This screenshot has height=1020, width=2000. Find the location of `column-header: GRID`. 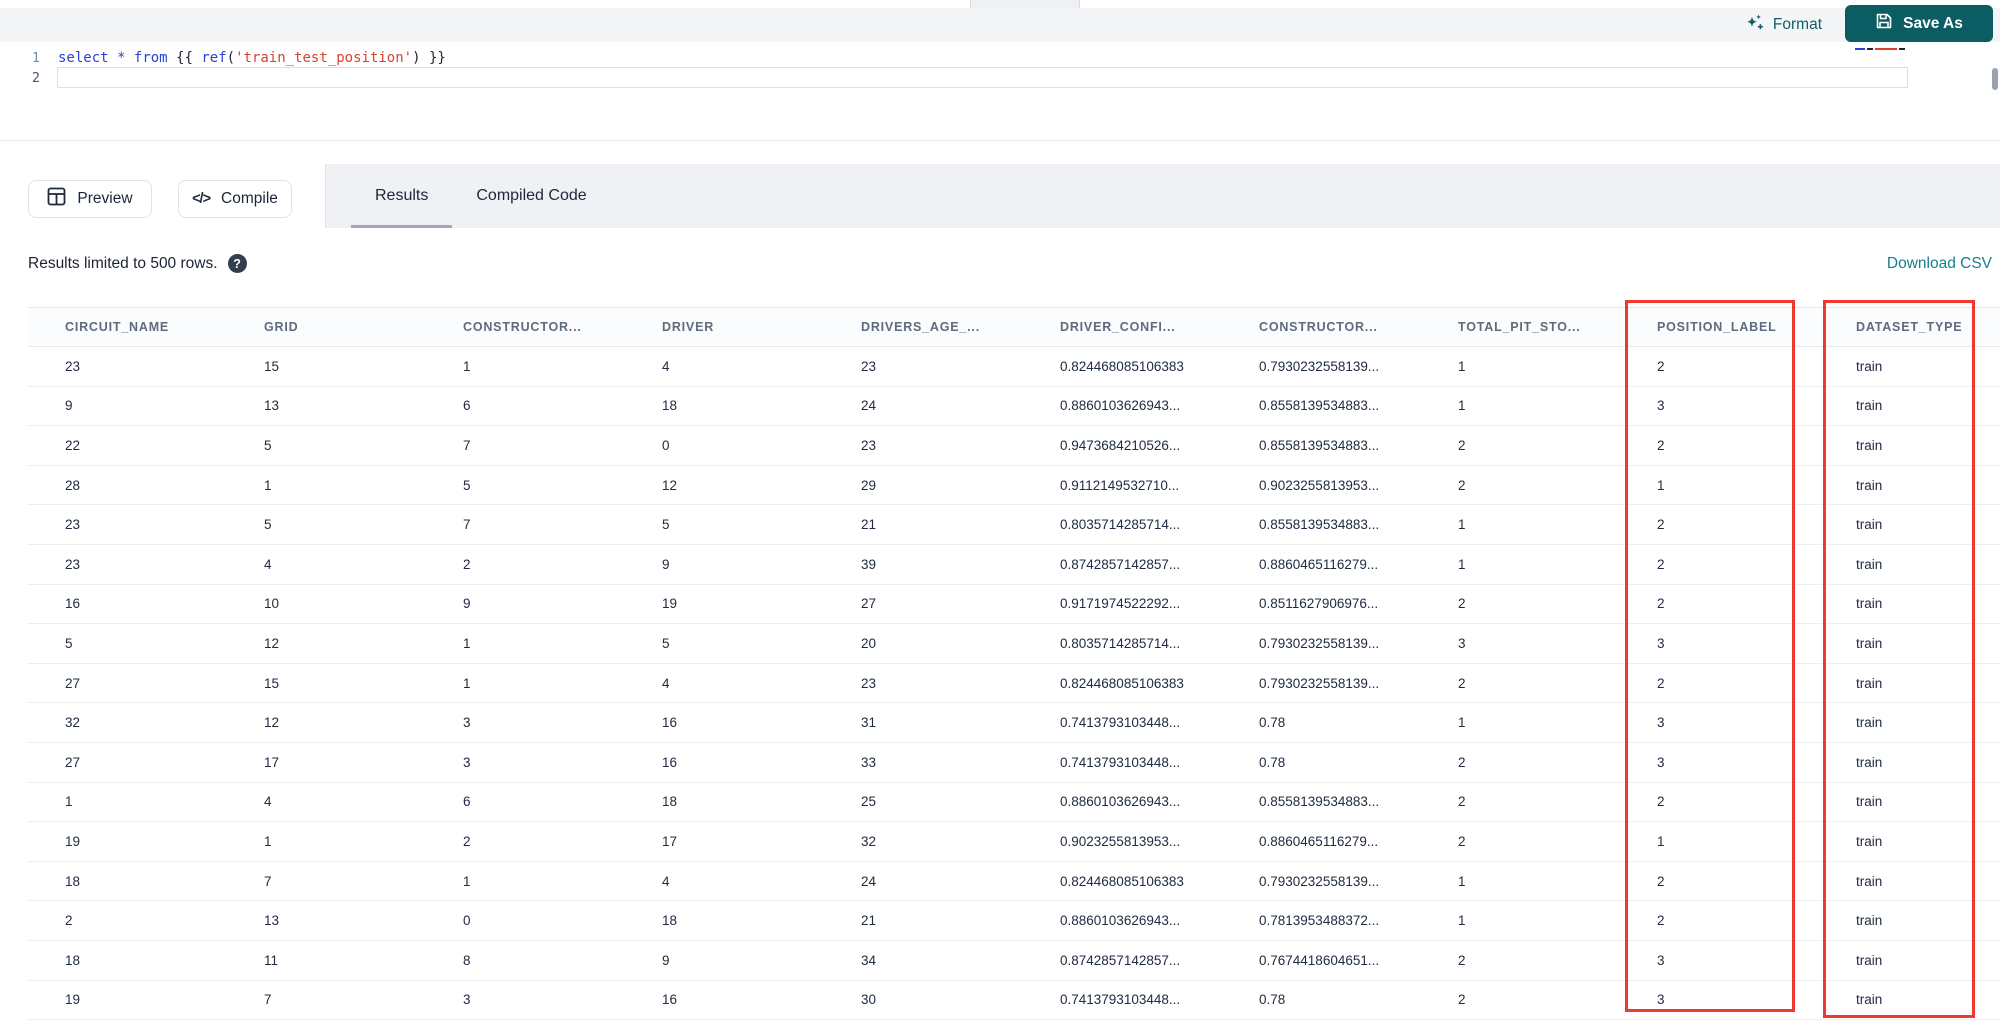

column-header: GRID is located at coordinates (281, 327).